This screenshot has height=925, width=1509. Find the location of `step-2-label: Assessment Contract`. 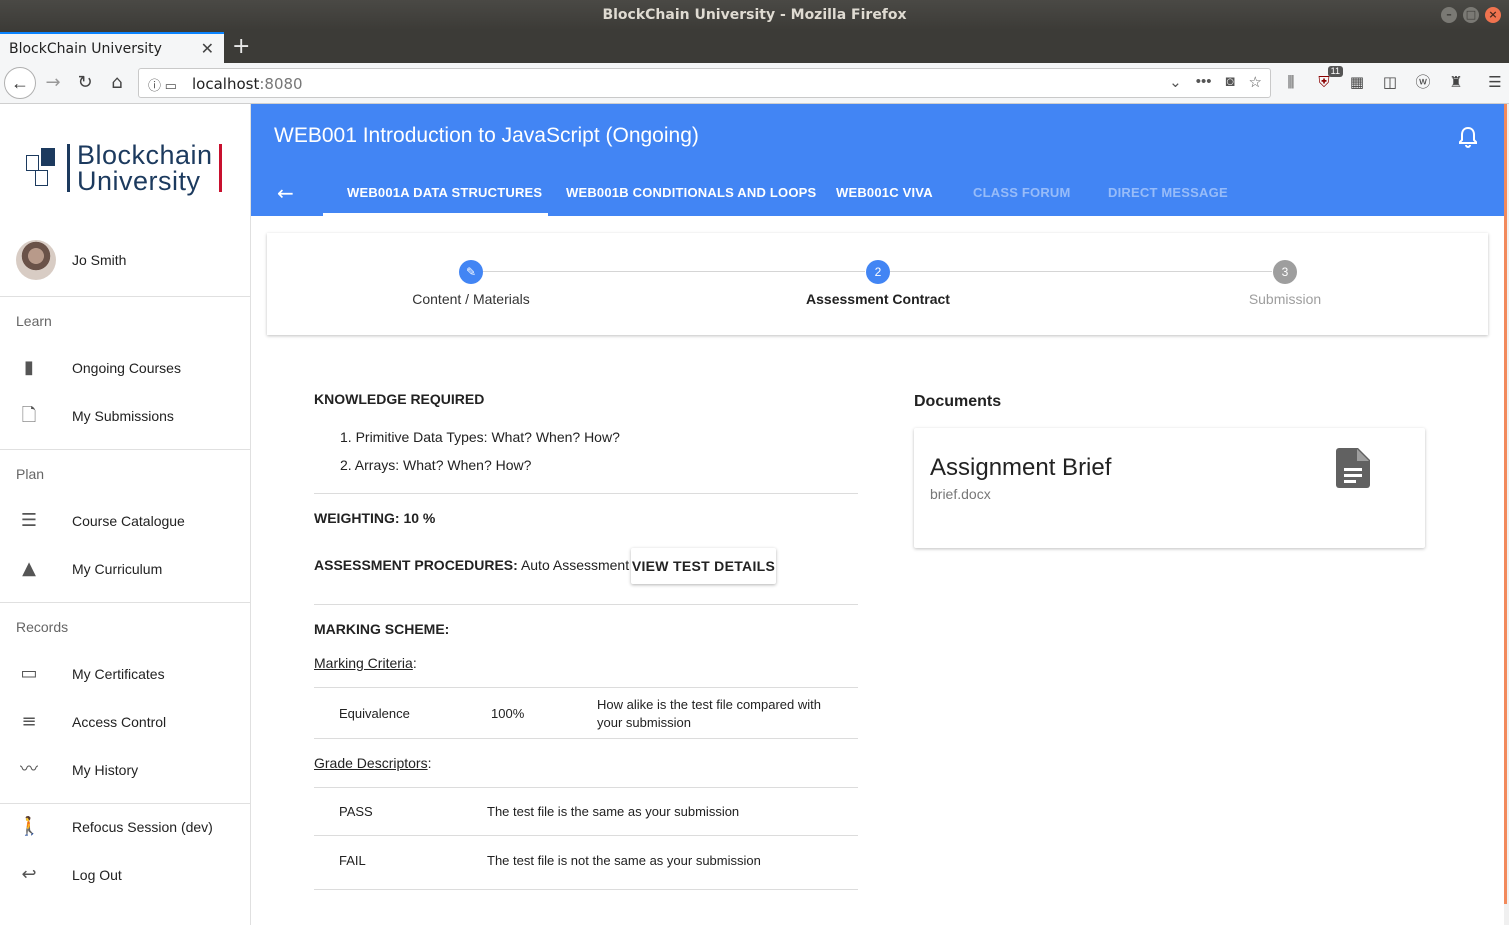

step-2-label: Assessment Contract is located at coordinates (878, 299).